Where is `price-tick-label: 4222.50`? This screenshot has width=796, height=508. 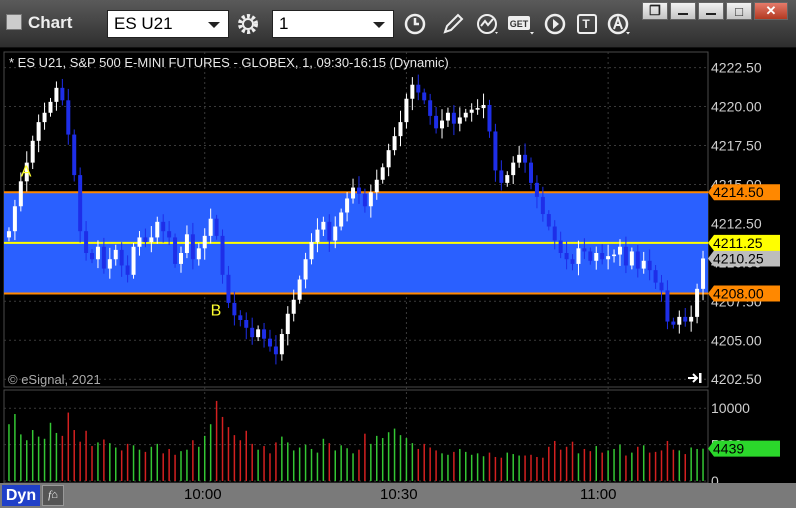 price-tick-label: 4222.50 is located at coordinates (736, 68).